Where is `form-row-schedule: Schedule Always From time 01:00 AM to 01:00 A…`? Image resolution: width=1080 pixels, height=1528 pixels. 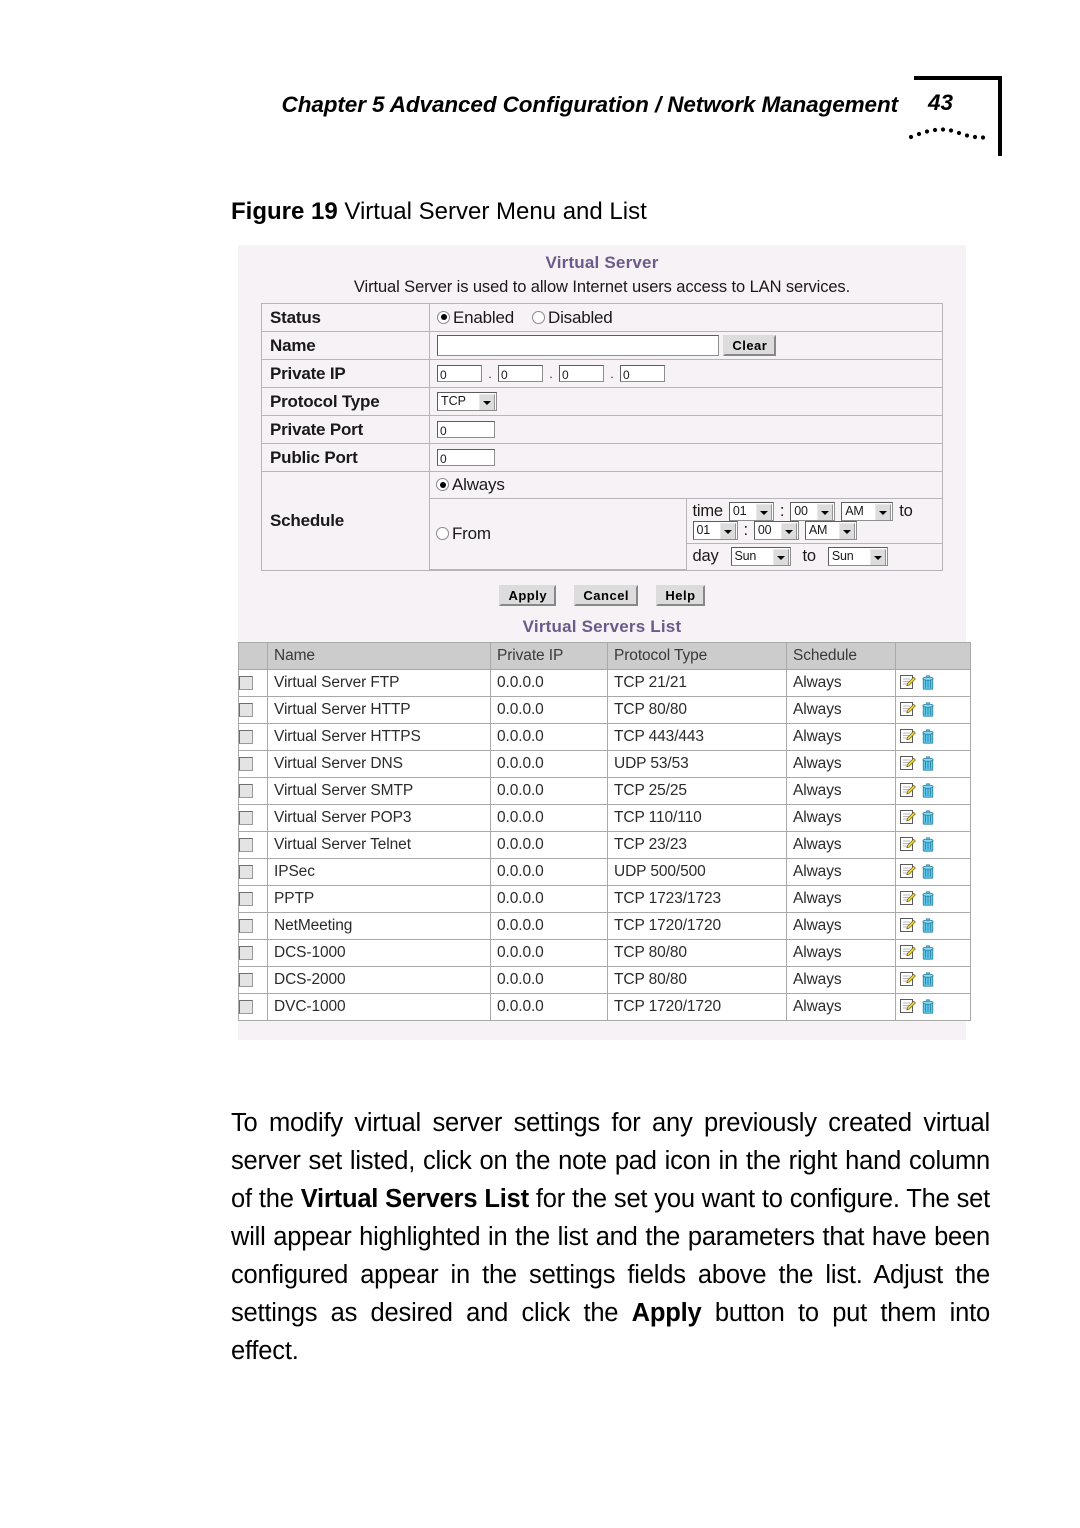
form-row-schedule: Schedule Always From time 01:00 AM to 01:00 A… is located at coordinates (602, 521).